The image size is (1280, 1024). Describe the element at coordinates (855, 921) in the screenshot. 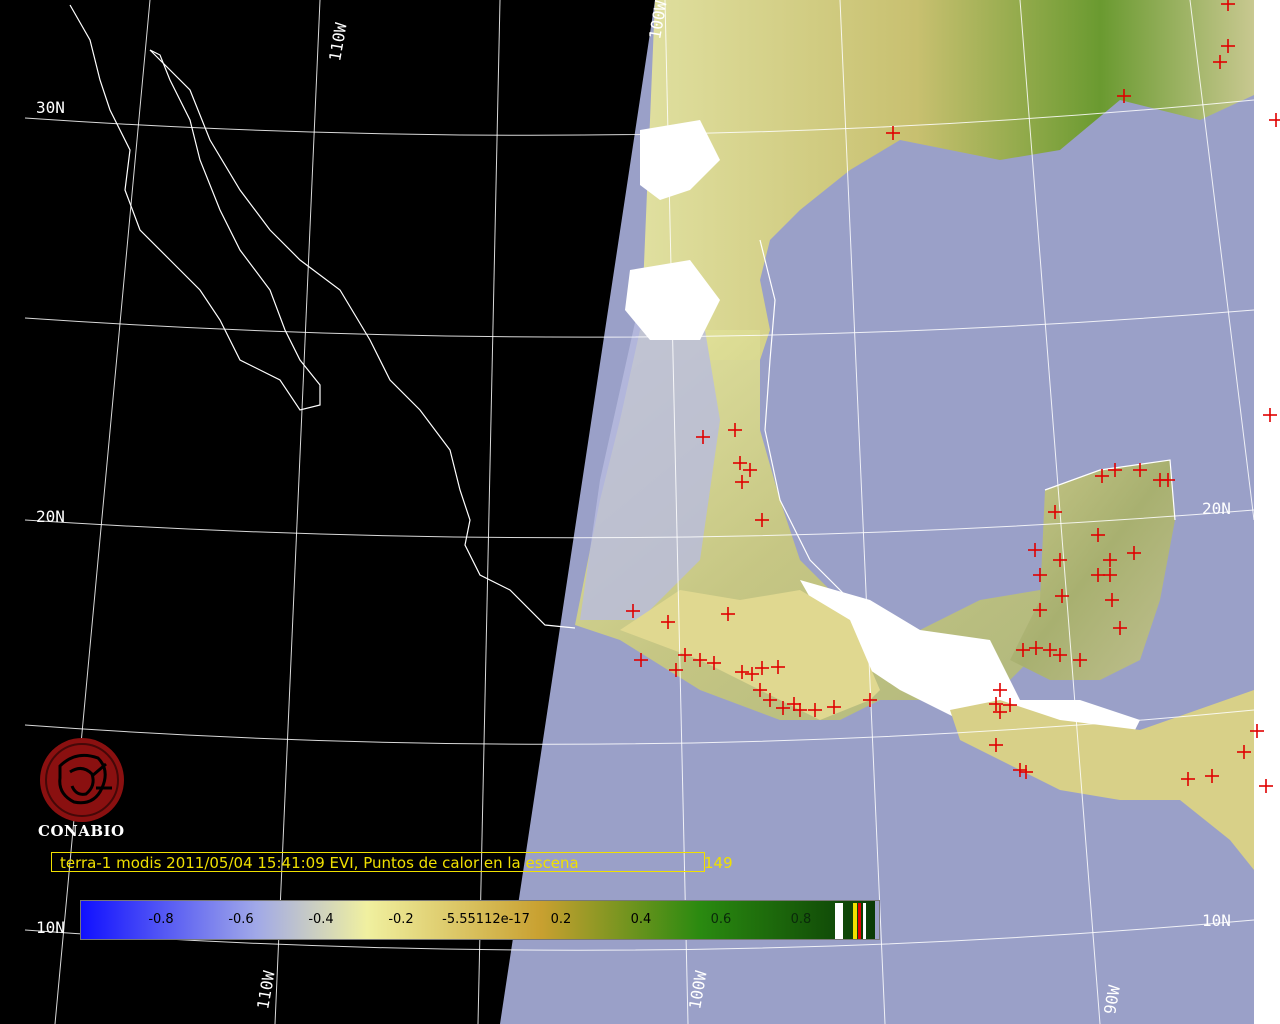

I see `colorbar-yellow-stripe` at that location.